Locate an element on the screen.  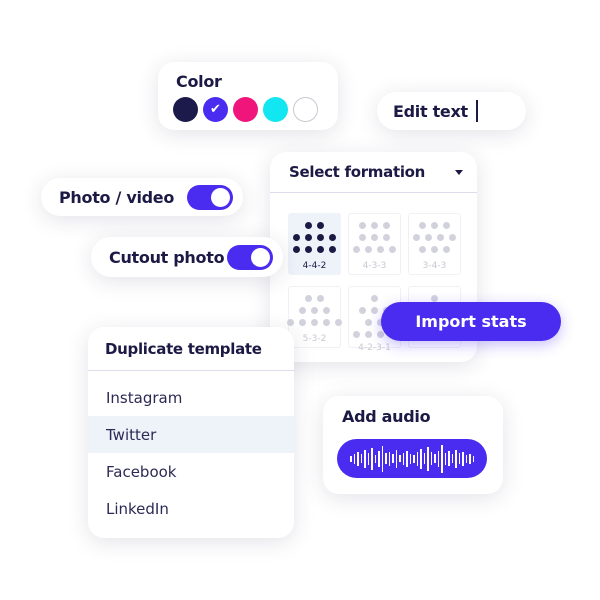
color-swatch: ✔ is located at coordinates (215, 109).